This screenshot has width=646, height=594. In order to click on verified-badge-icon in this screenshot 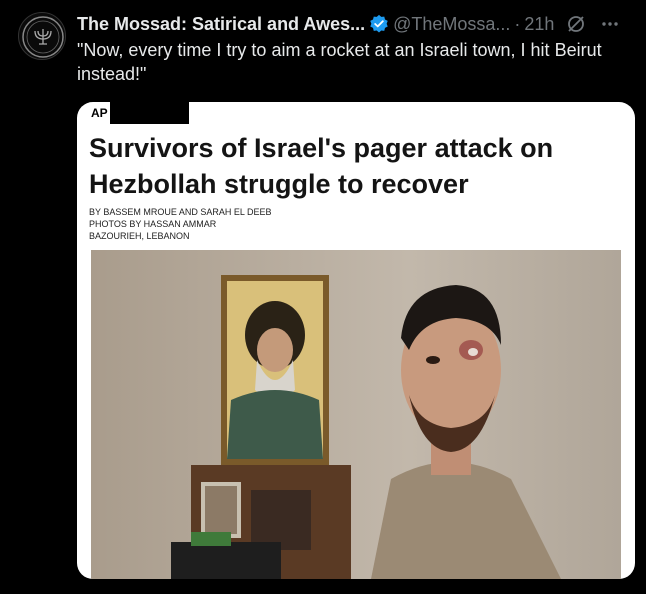, I will do `click(379, 24)`.